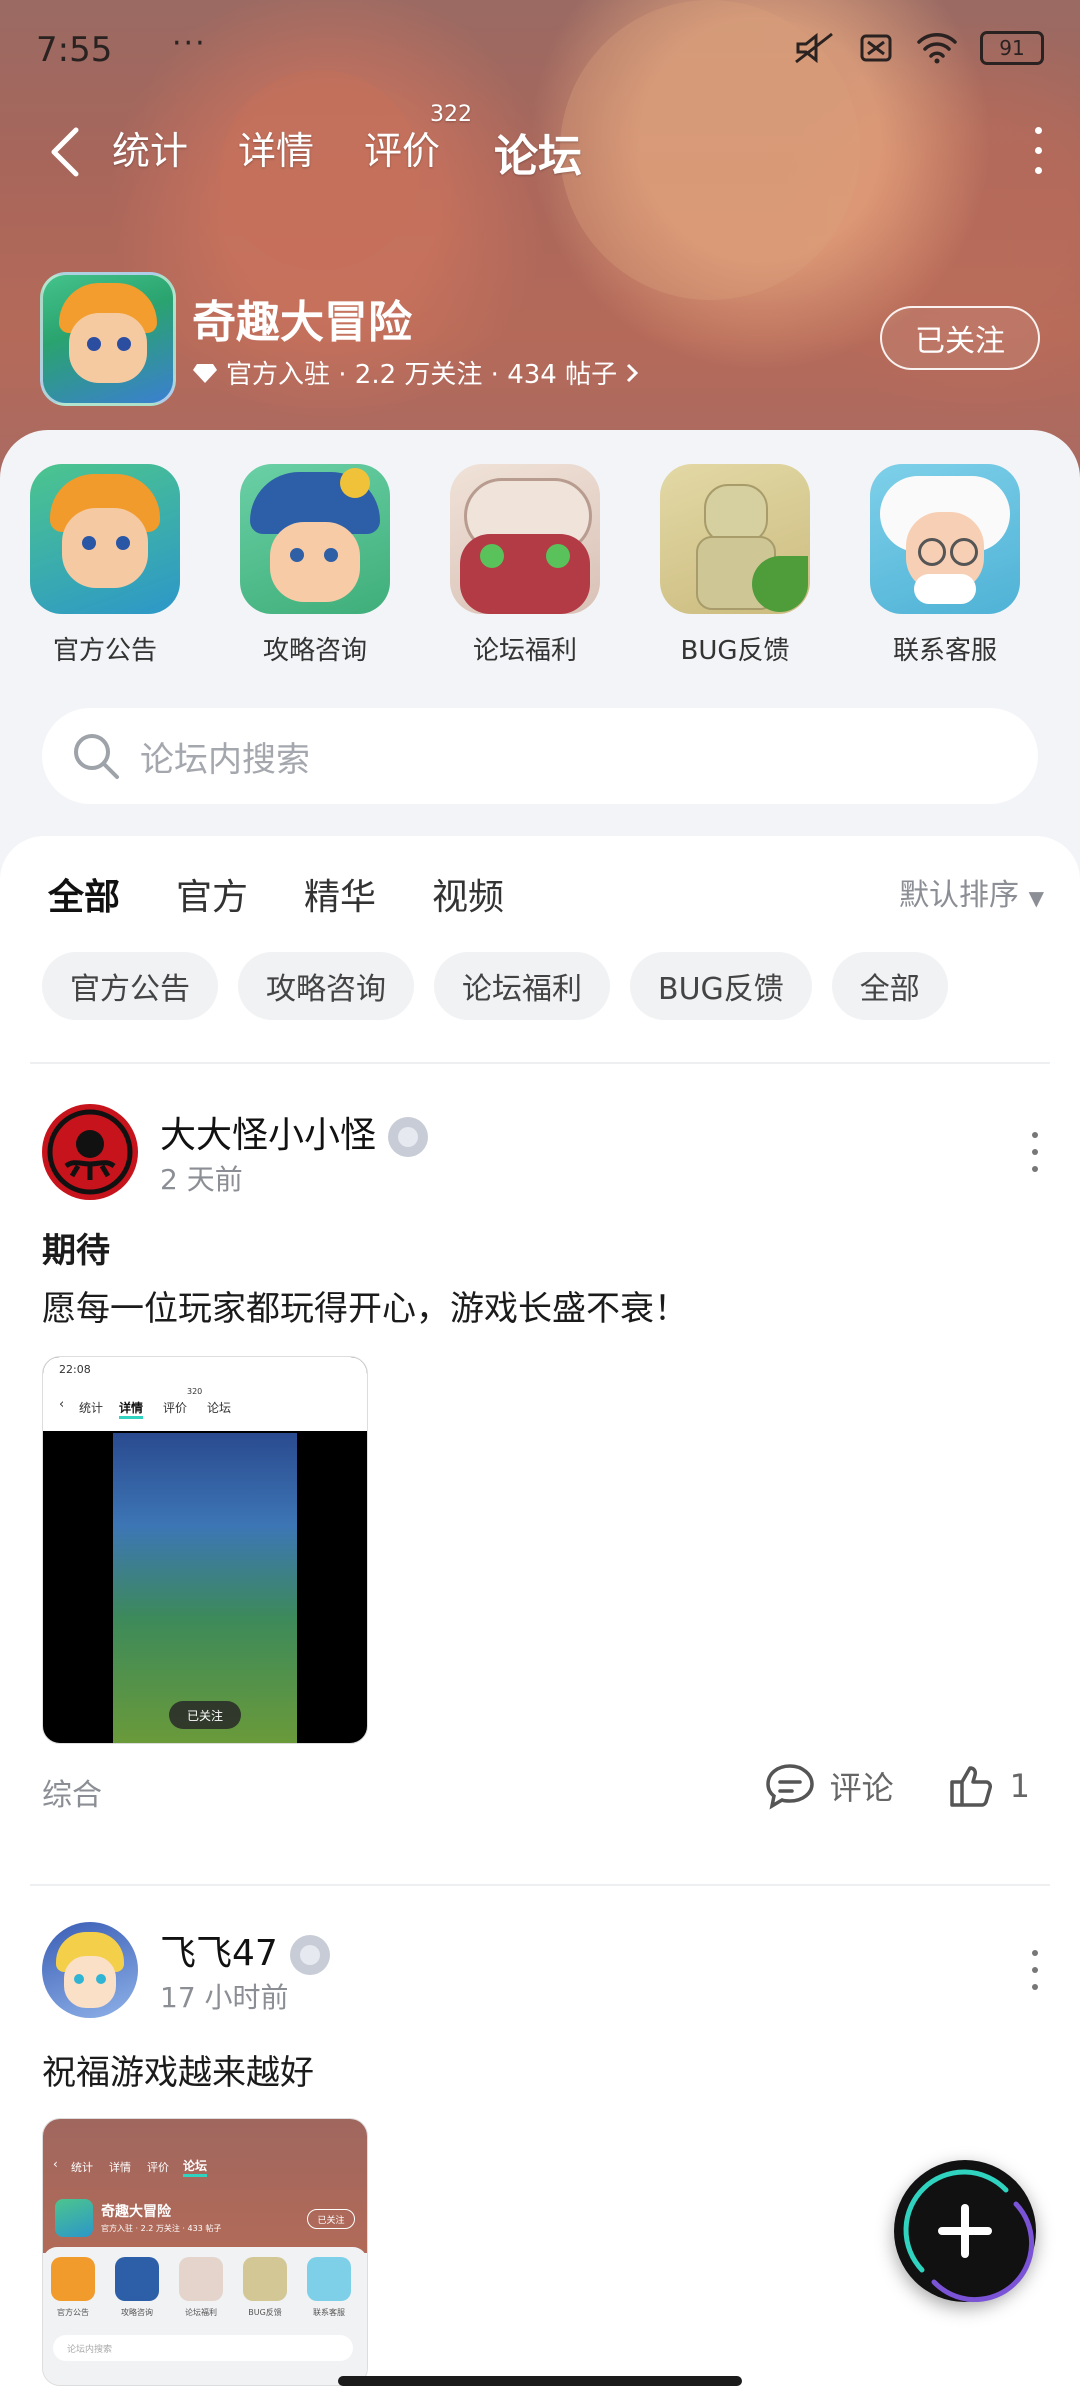 The width and height of the screenshot is (1080, 2401). What do you see at coordinates (75, 1369) in the screenshot?
I see `thumb-time: 22:08` at bounding box center [75, 1369].